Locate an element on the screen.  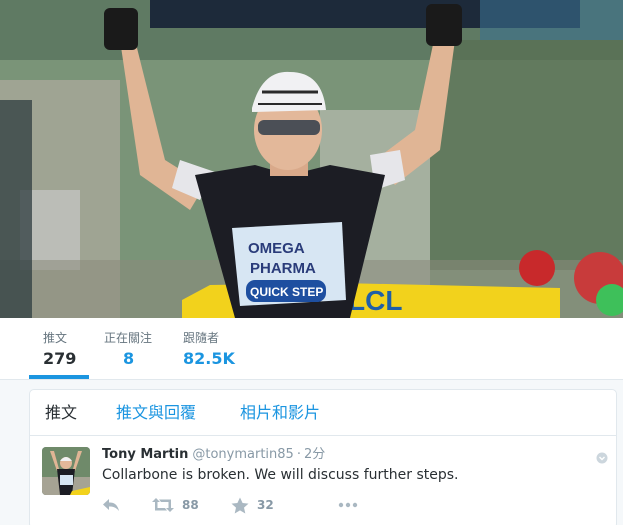
stat-followers: 跟隨者 82.5K is located at coordinates (209, 350).